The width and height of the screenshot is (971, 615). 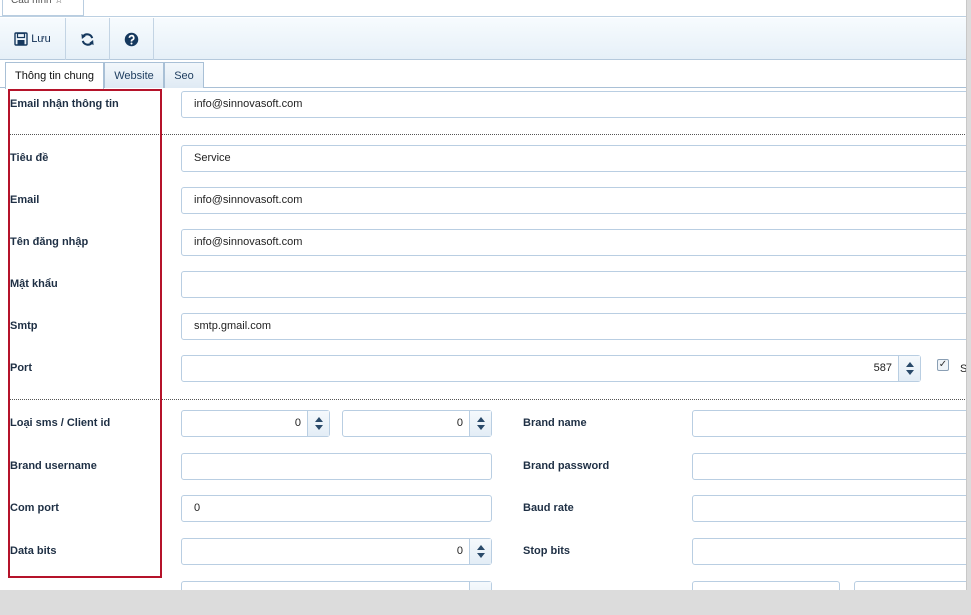 What do you see at coordinates (41, 39) in the screenshot?
I see `save-button-label: Lưu` at bounding box center [41, 39].